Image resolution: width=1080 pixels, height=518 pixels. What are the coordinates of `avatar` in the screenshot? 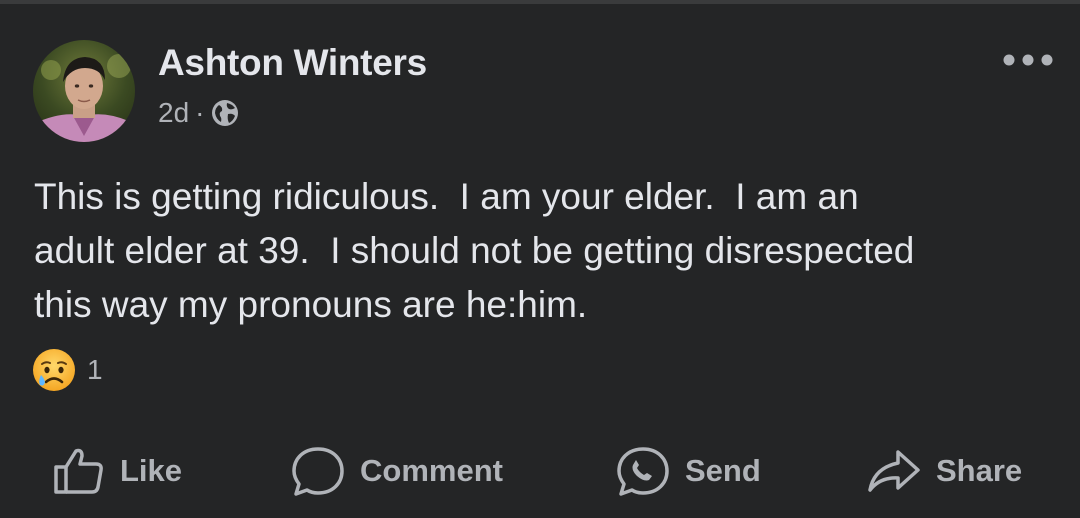 It's located at (84, 91).